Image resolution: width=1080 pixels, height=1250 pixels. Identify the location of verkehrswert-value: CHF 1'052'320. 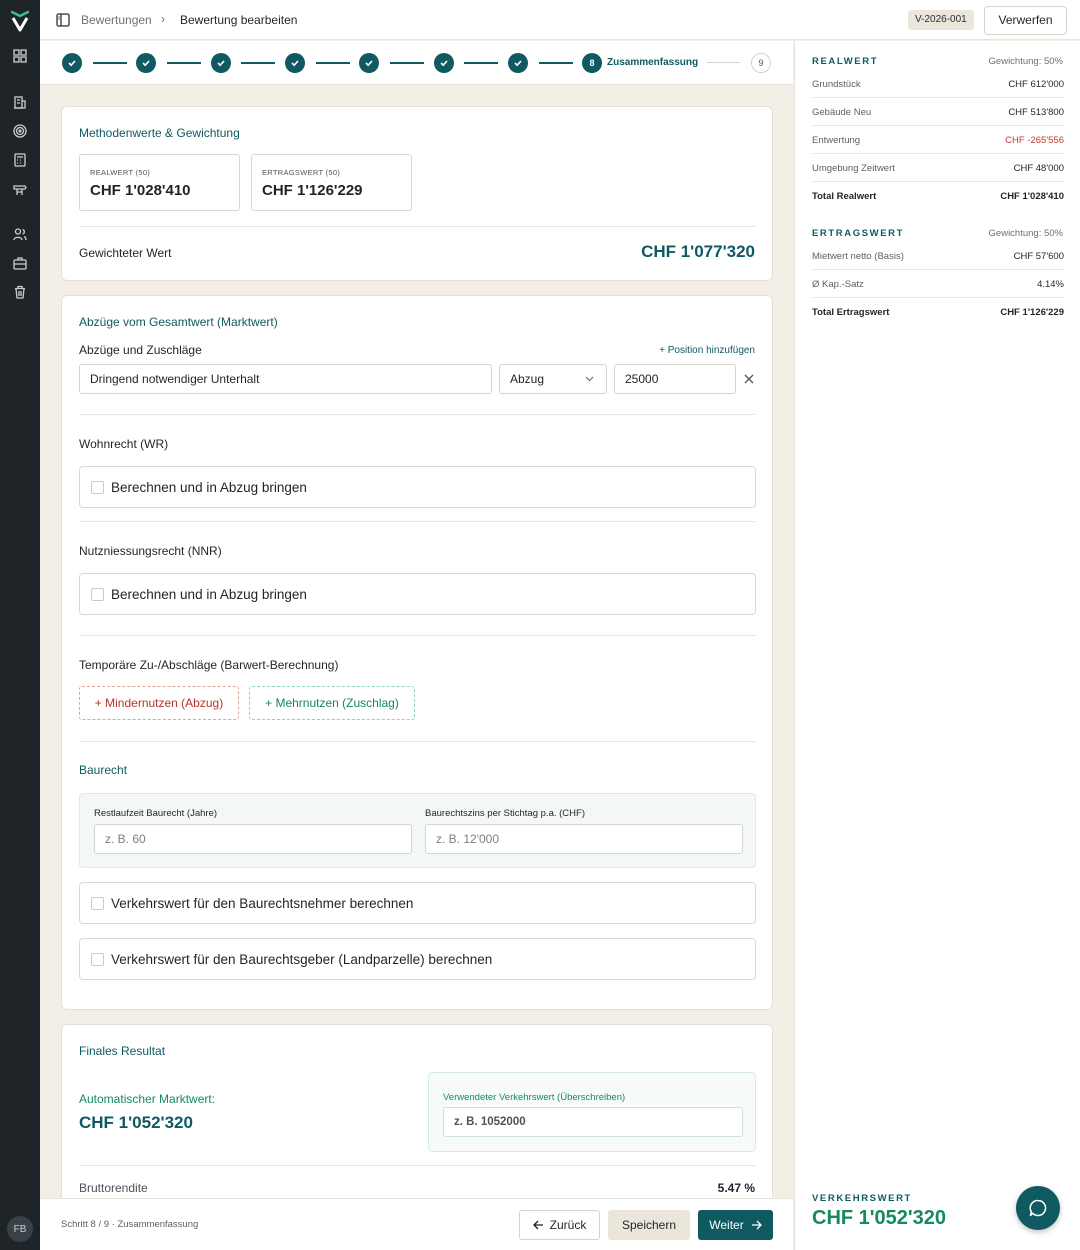
(879, 1218).